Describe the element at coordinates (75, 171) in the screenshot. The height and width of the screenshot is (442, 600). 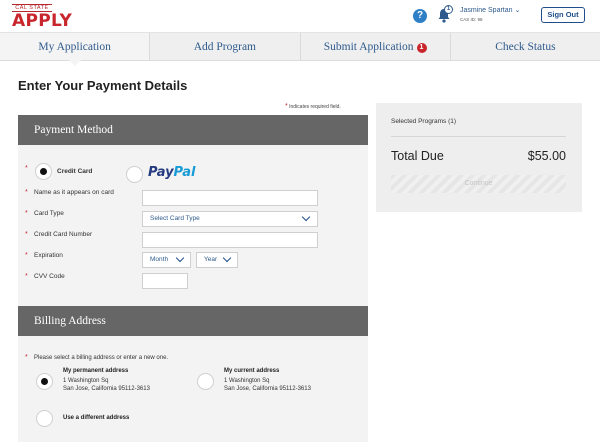
I see `credit-card-label: Credit Card` at that location.